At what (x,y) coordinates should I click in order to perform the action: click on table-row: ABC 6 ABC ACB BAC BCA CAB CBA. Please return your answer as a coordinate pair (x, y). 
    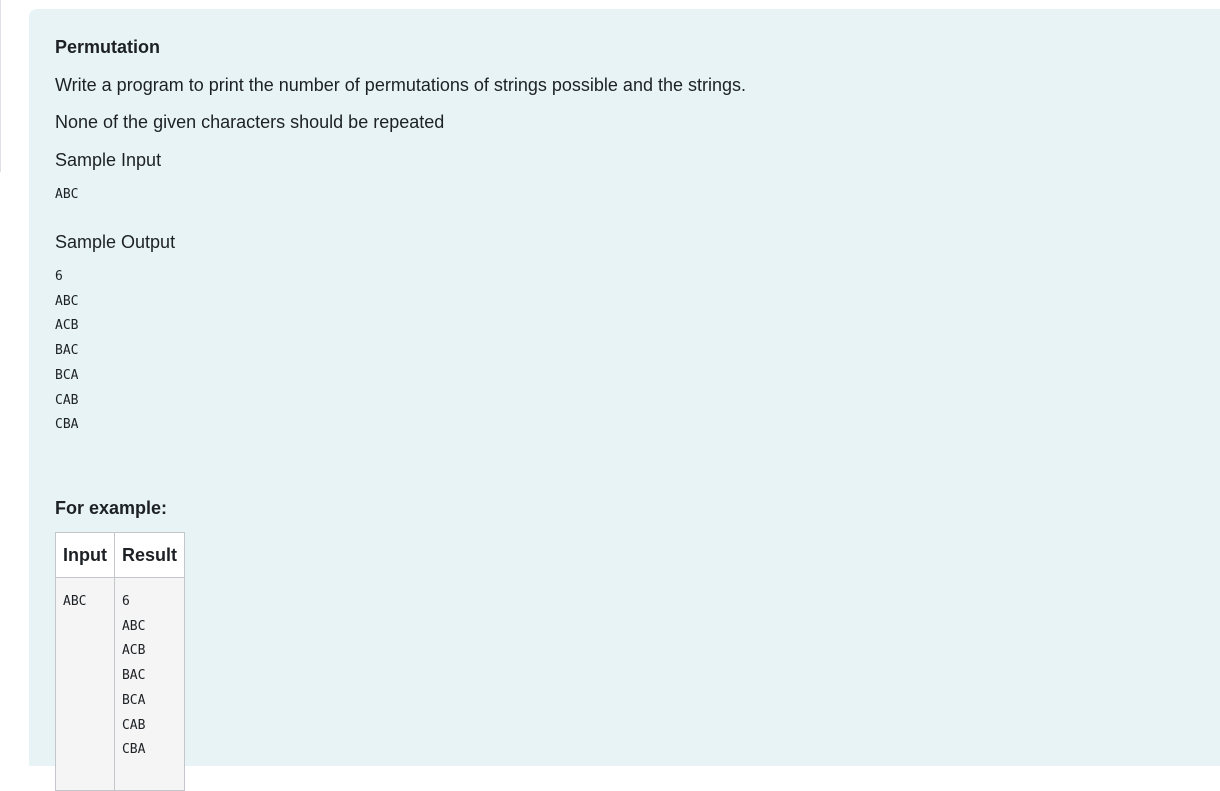
    Looking at the image, I should click on (120, 684).